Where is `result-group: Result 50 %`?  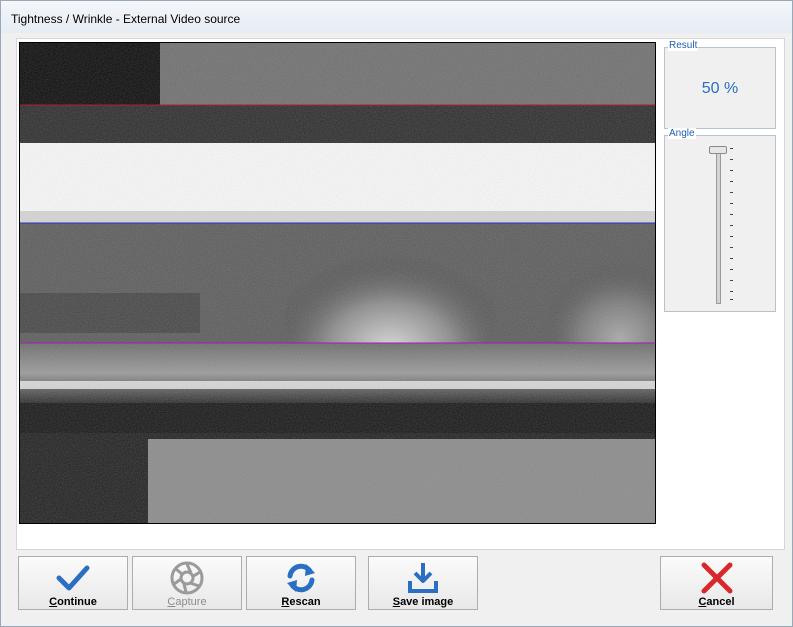 result-group: Result 50 % is located at coordinates (720, 84).